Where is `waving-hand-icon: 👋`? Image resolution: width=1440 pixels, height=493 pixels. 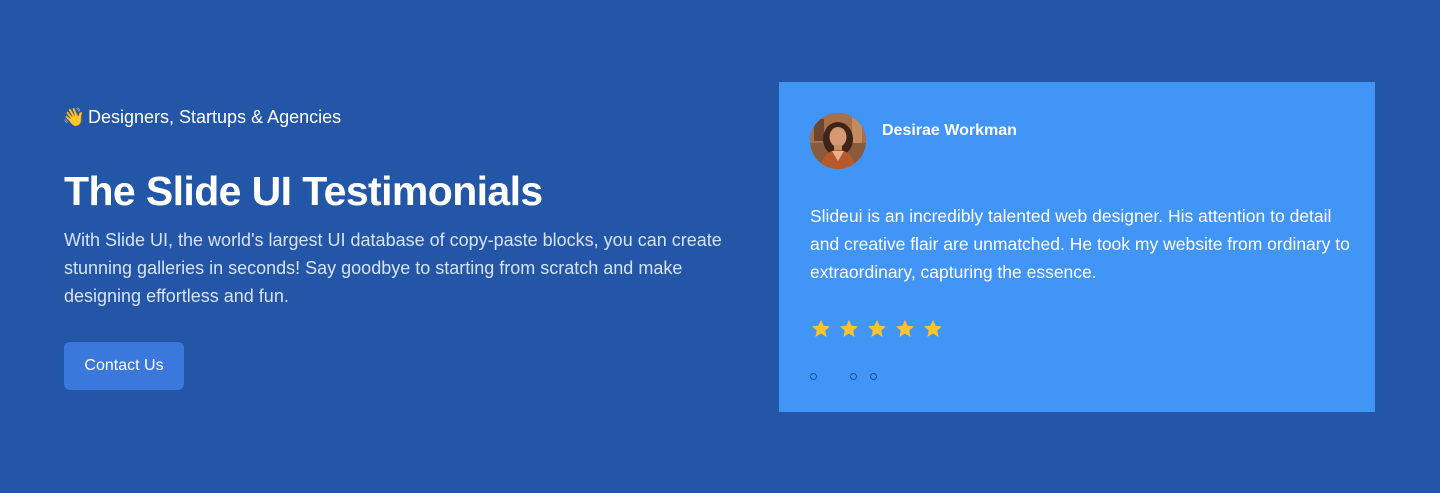
waving-hand-icon: 👋 is located at coordinates (74, 117).